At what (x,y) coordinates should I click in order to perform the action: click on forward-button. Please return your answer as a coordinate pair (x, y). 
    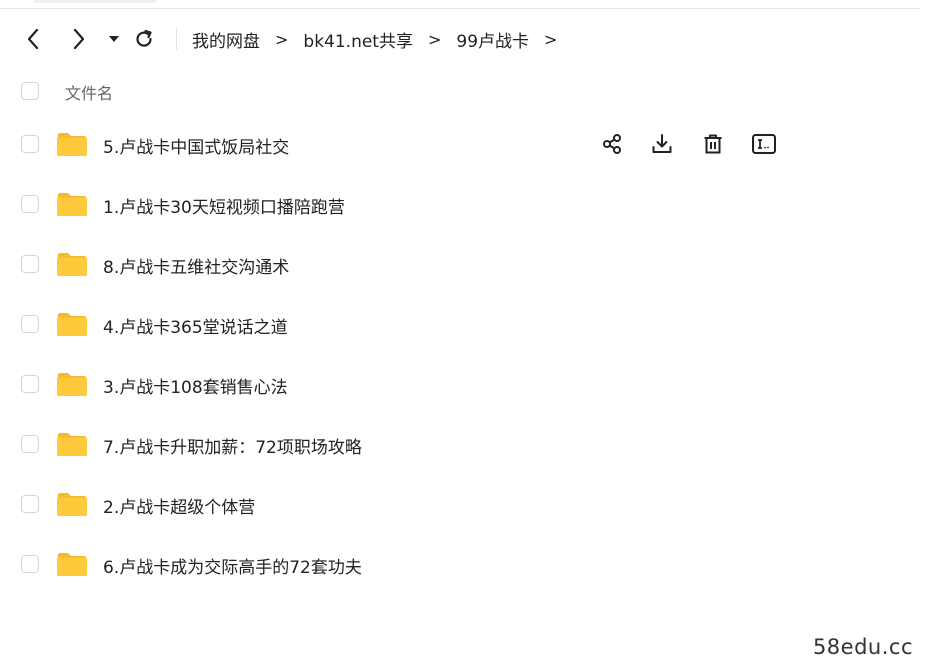
    Looking at the image, I should click on (79, 39).